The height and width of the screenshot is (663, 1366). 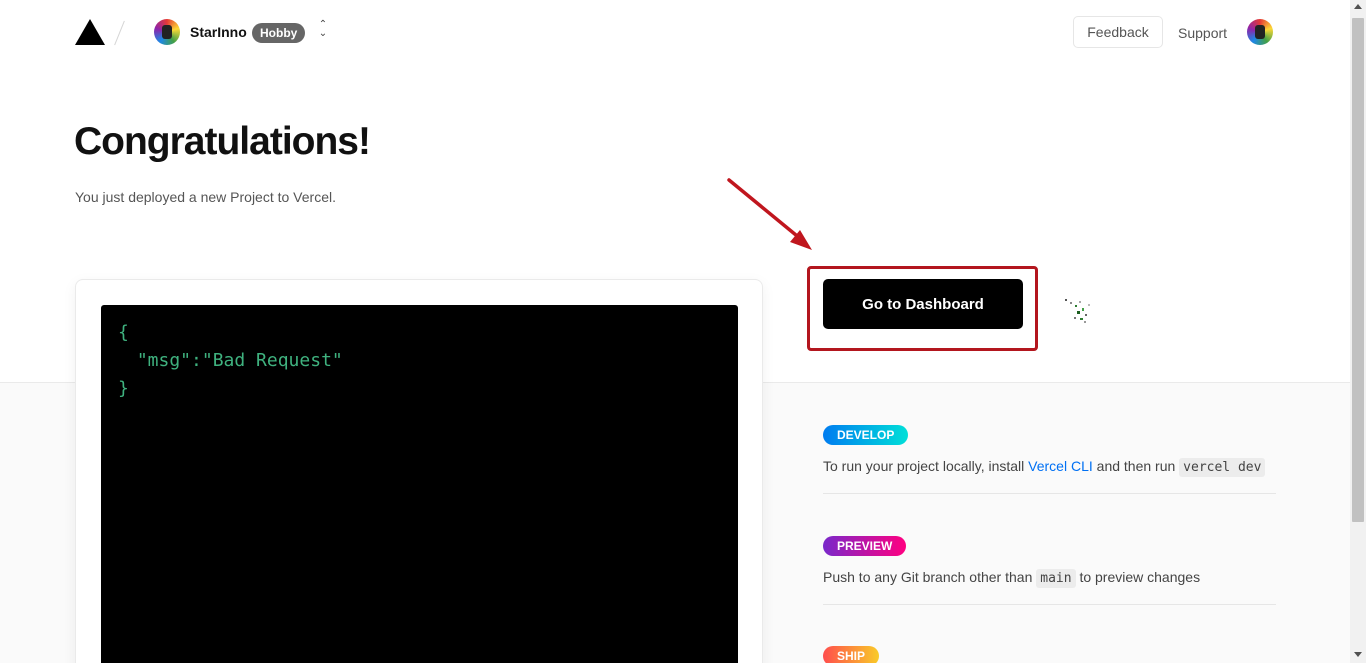 I want to click on code-snippet: vercel dev, so click(x=1222, y=467).